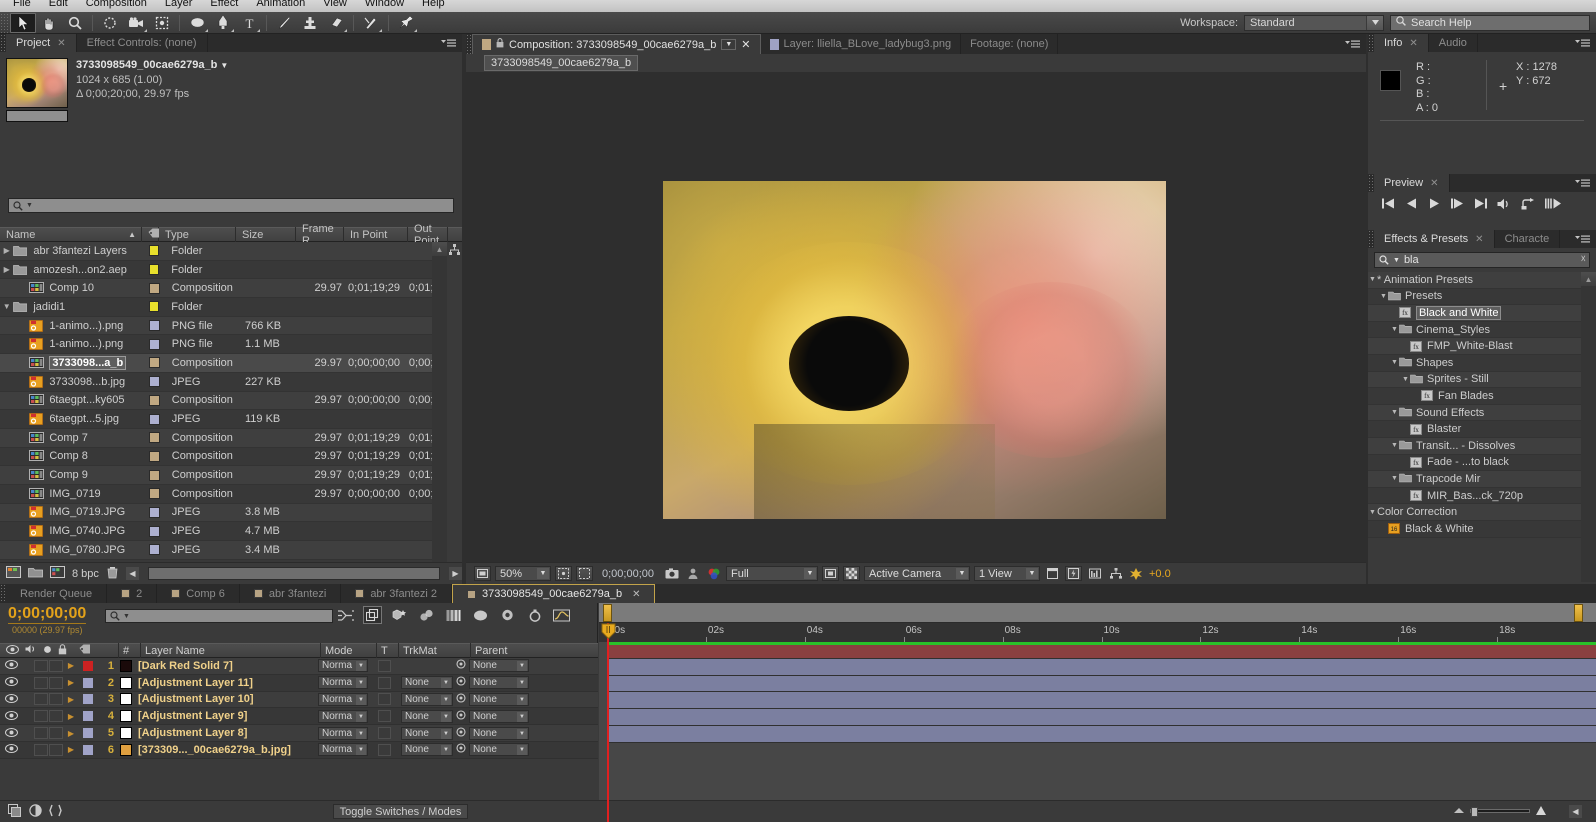 The image size is (1596, 822). What do you see at coordinates (142, 43) in the screenshot?
I see `tab-effect-controls: Effect Controls: (none)` at bounding box center [142, 43].